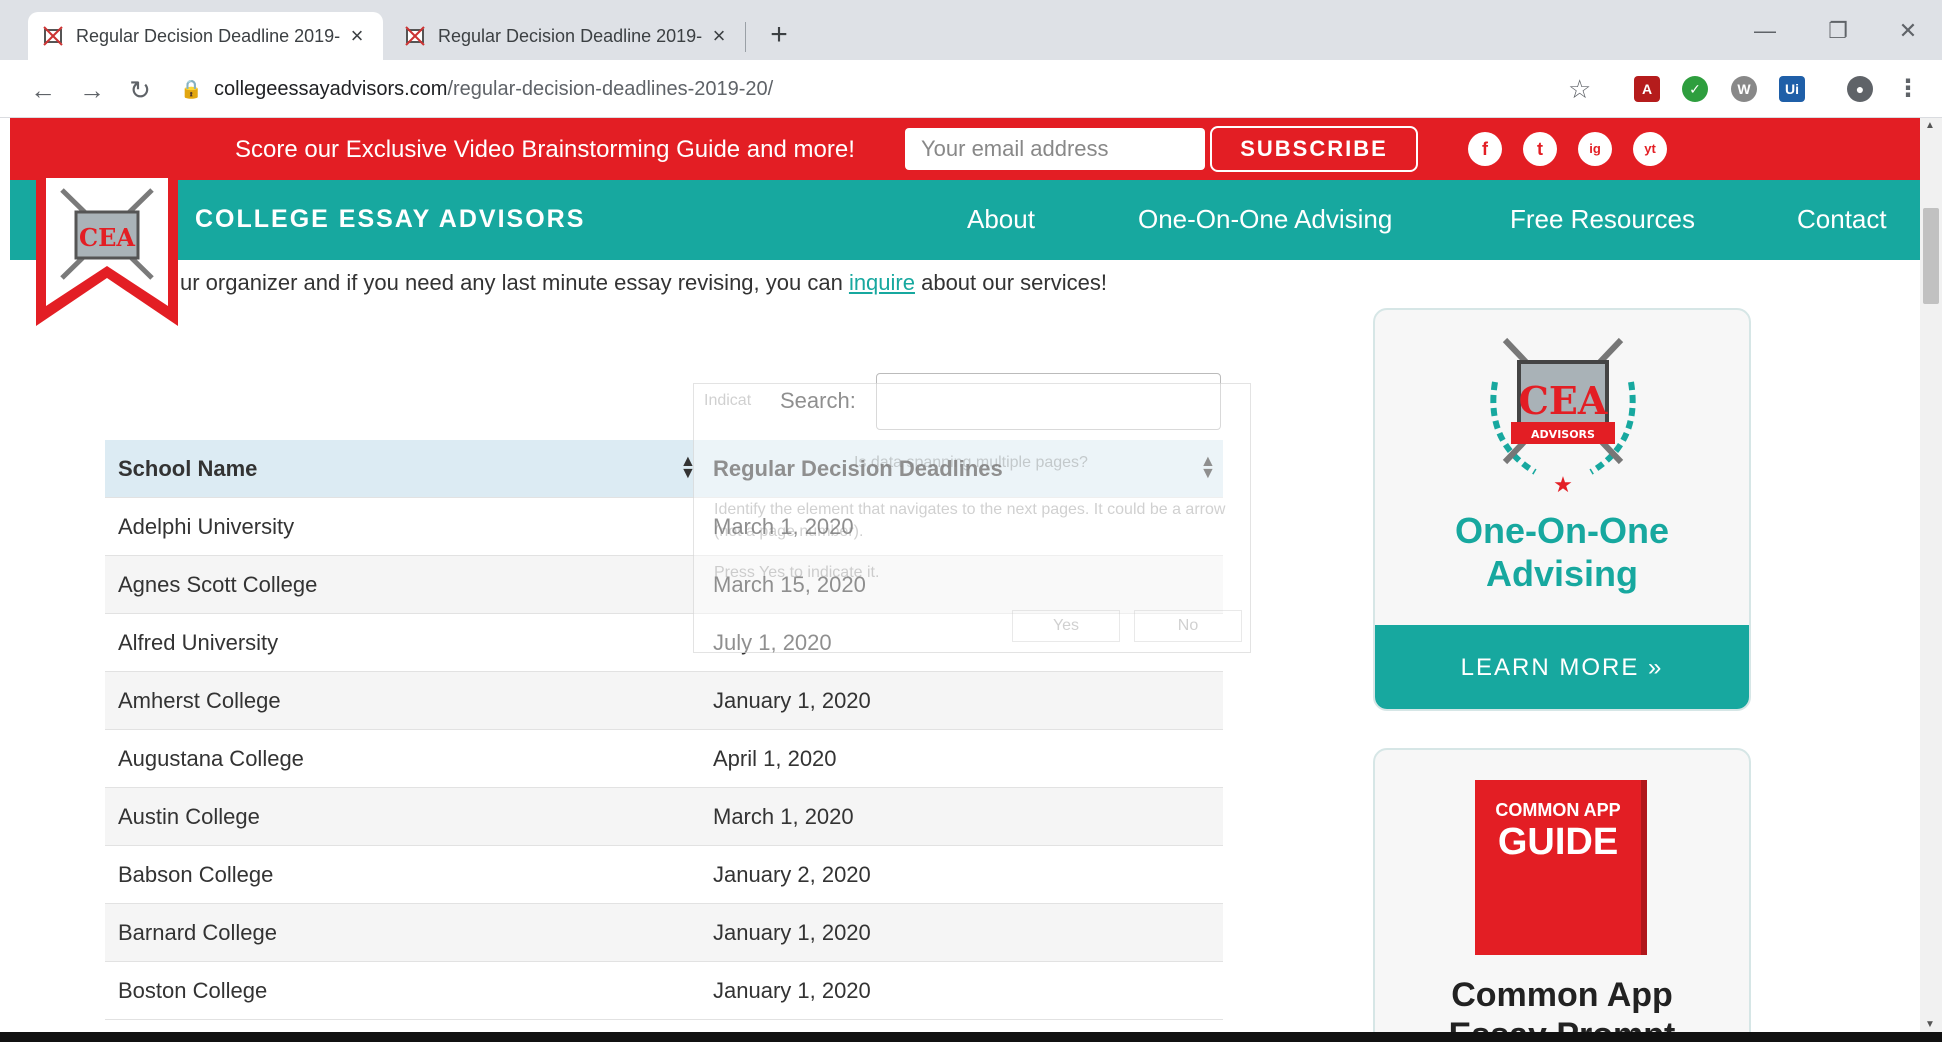 The image size is (1942, 1042). I want to click on back-button: ←, so click(43, 90).